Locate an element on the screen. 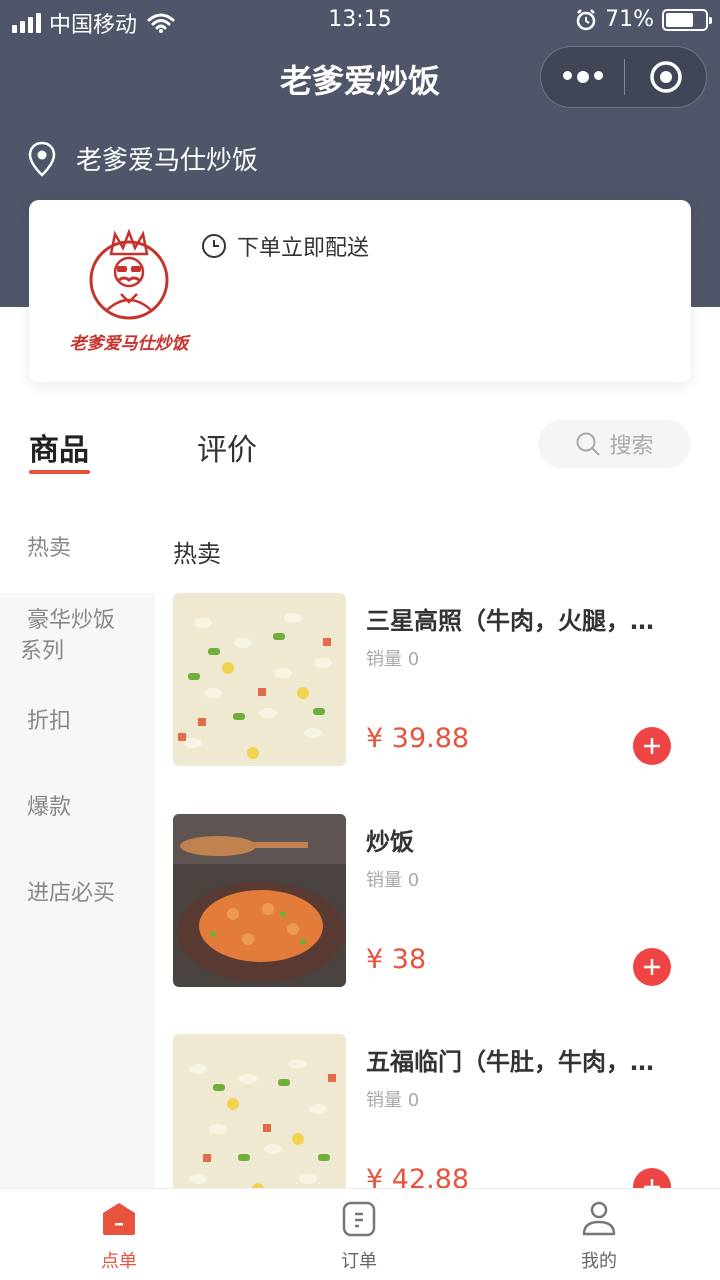  category-item-bestseller: 爆款 is located at coordinates (97, 807).